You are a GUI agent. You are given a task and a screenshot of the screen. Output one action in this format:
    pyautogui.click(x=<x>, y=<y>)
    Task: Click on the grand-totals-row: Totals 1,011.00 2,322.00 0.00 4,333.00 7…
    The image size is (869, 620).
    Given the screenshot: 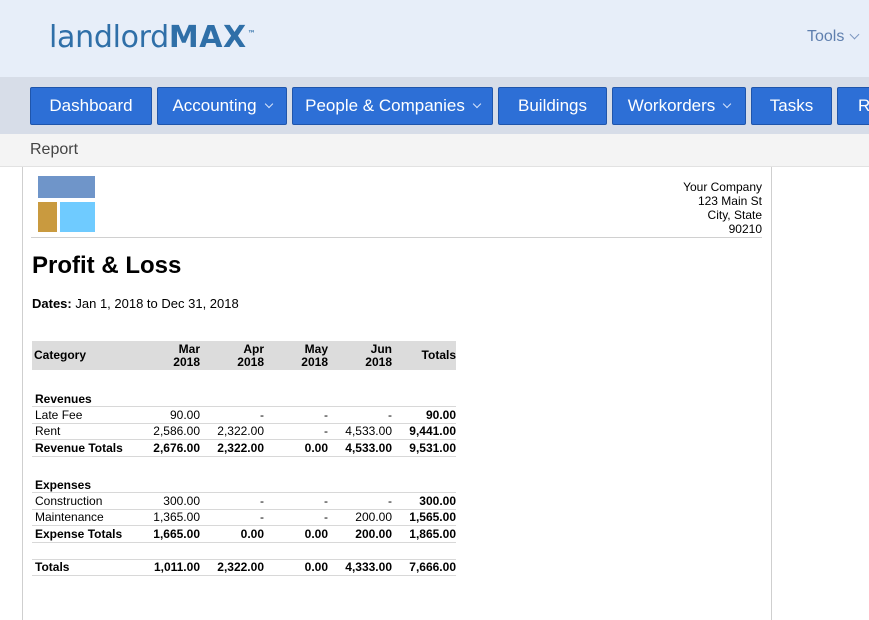 What is the action you would take?
    pyautogui.click(x=244, y=567)
    